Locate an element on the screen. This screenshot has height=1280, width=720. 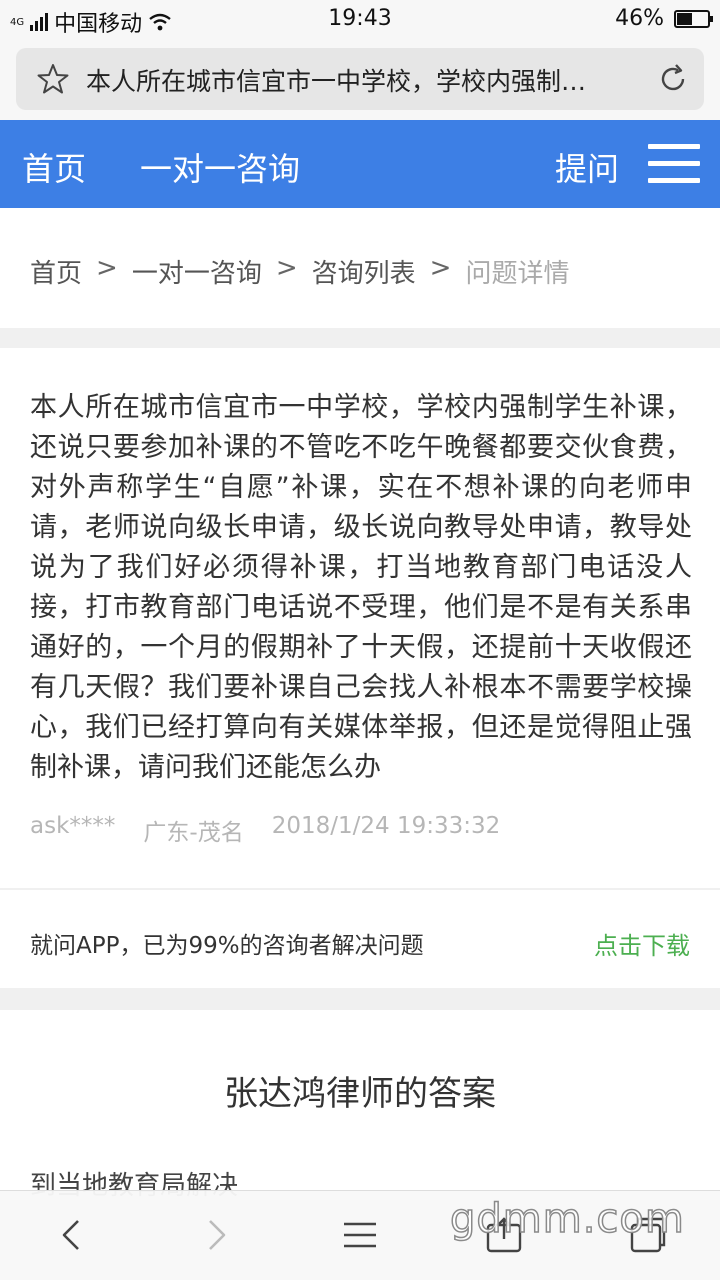
question-meta: ask**** 广东-茂名 2018/1/24 19:33:32 is located at coordinates (265, 830).